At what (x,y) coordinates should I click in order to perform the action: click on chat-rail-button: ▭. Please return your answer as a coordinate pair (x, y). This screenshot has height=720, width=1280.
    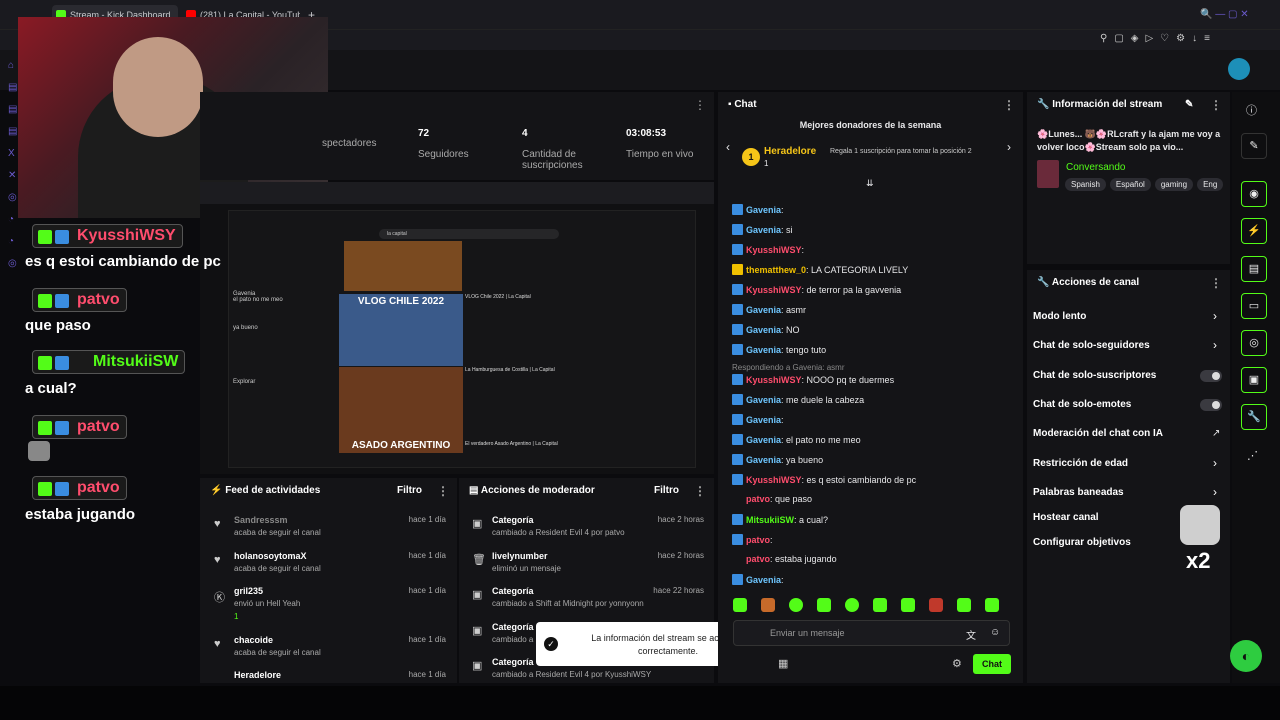
    Looking at the image, I should click on (1254, 306).